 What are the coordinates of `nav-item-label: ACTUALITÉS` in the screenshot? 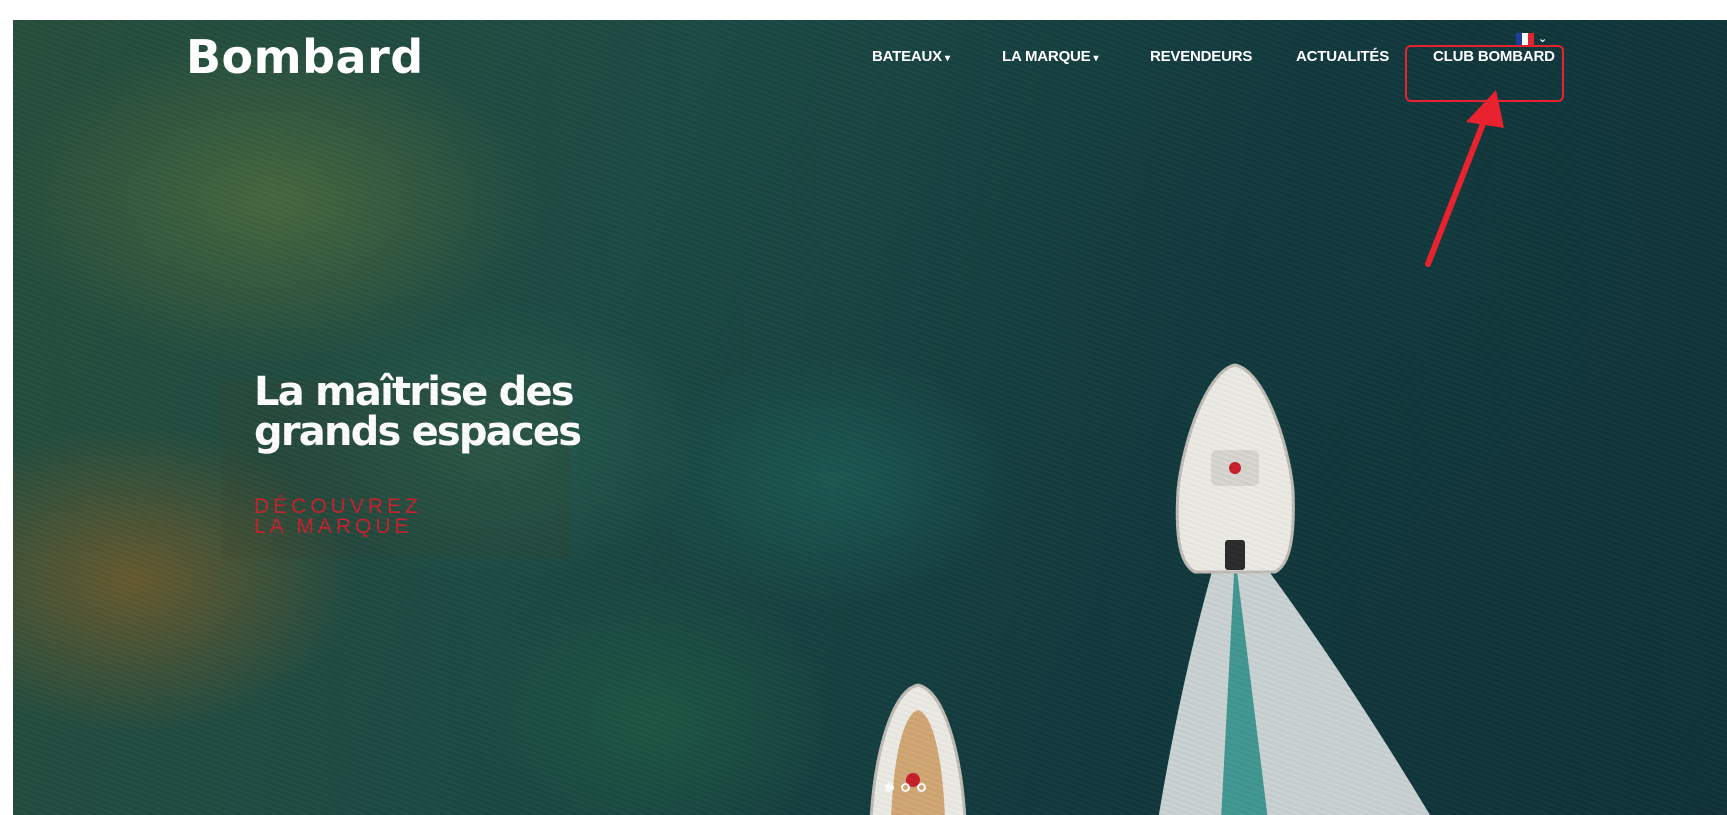 It's located at (1342, 56).